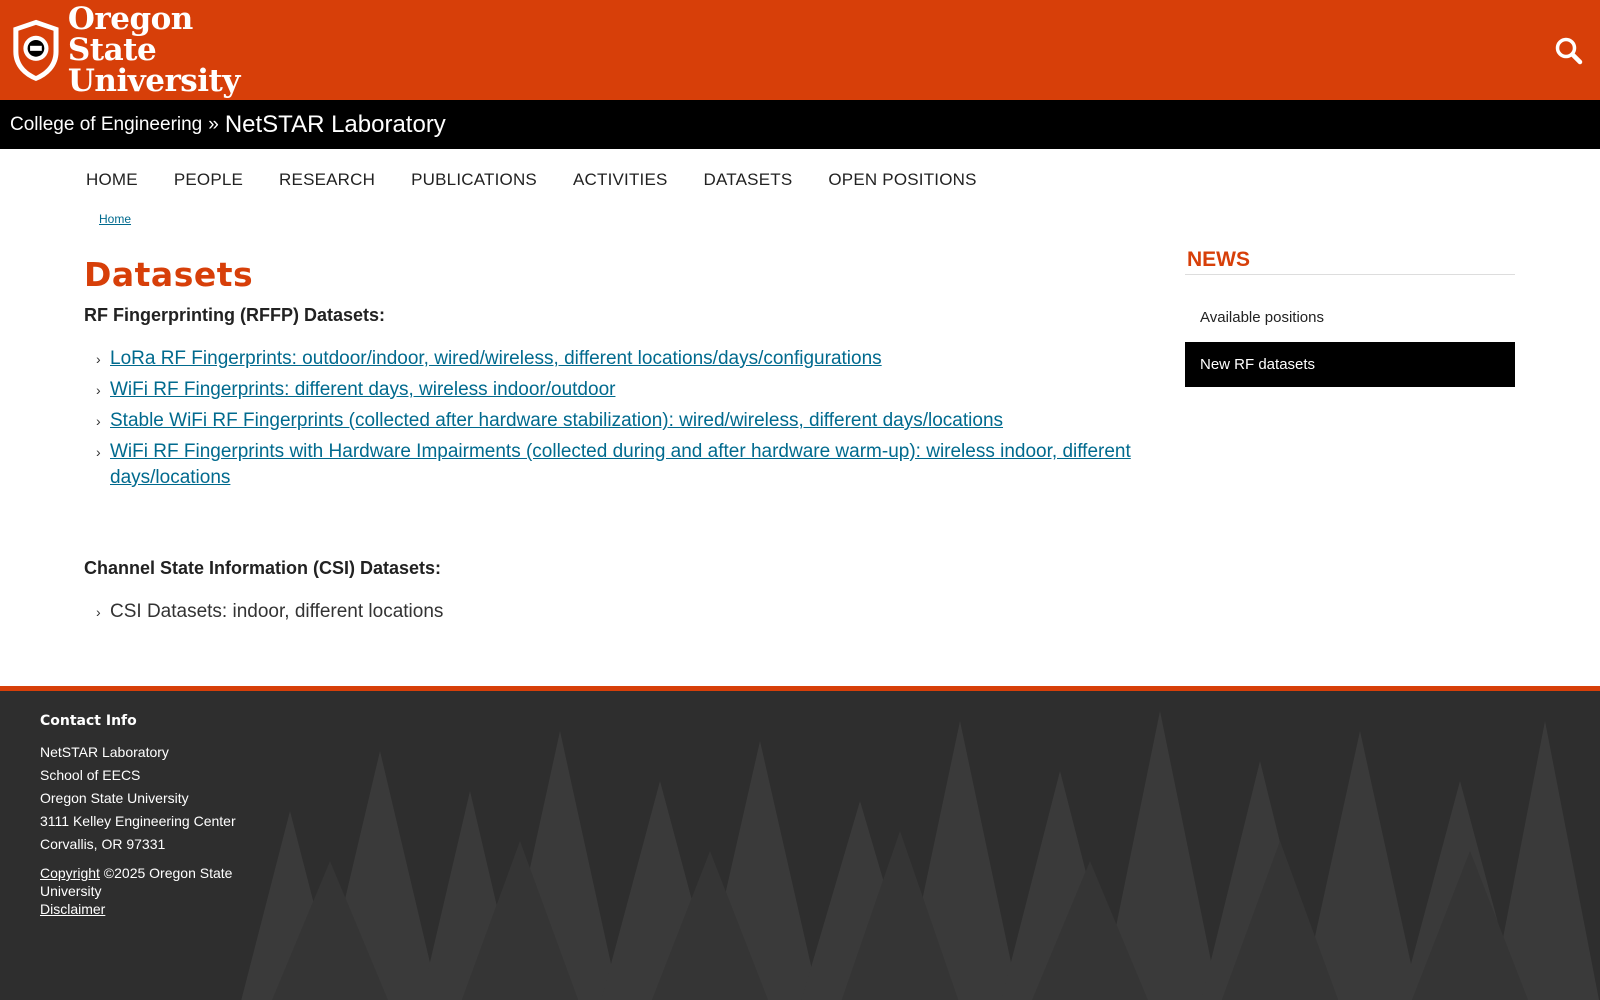  Describe the element at coordinates (208, 183) in the screenshot. I see `nav-people: PEOPLE` at that location.